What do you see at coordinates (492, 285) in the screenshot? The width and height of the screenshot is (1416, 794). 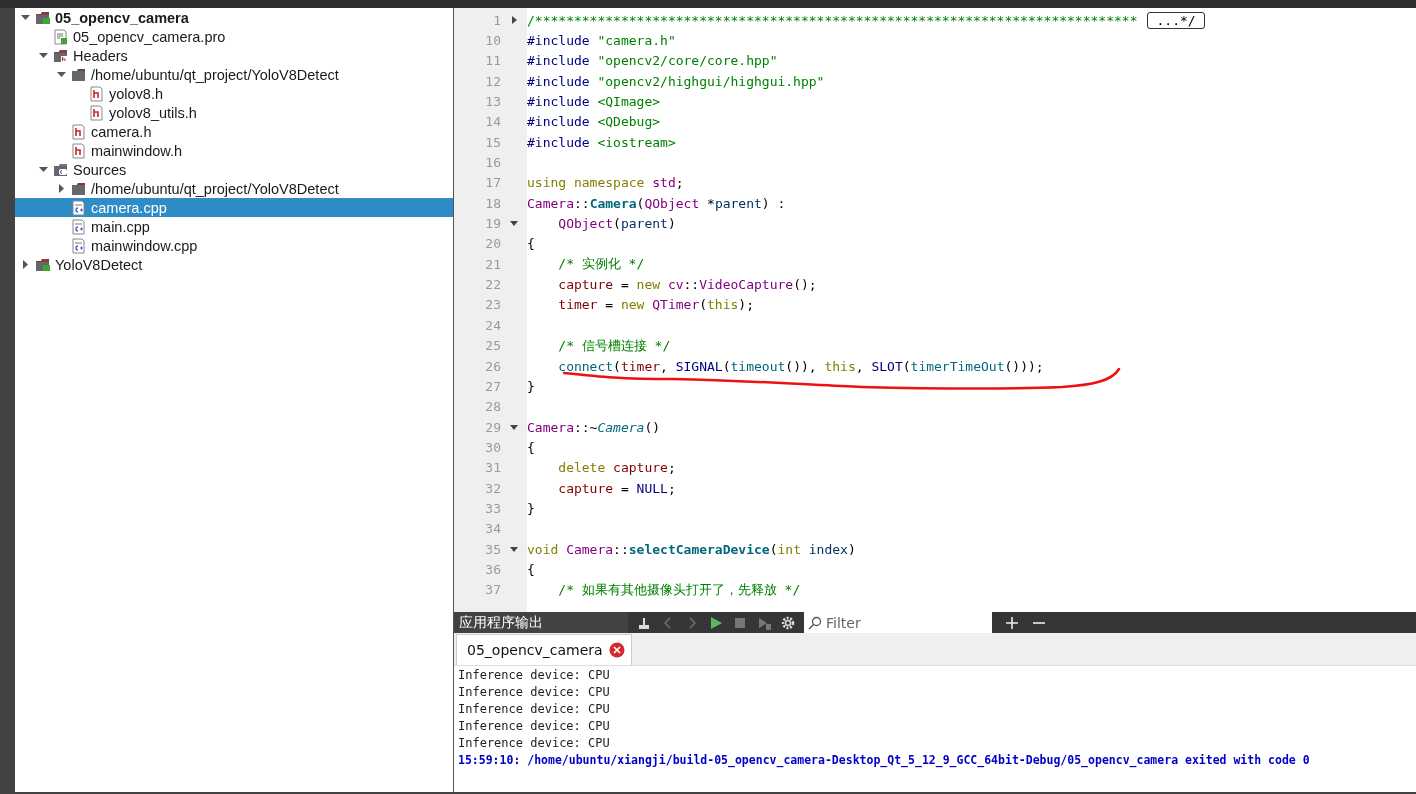 I see `line-number: 22` at bounding box center [492, 285].